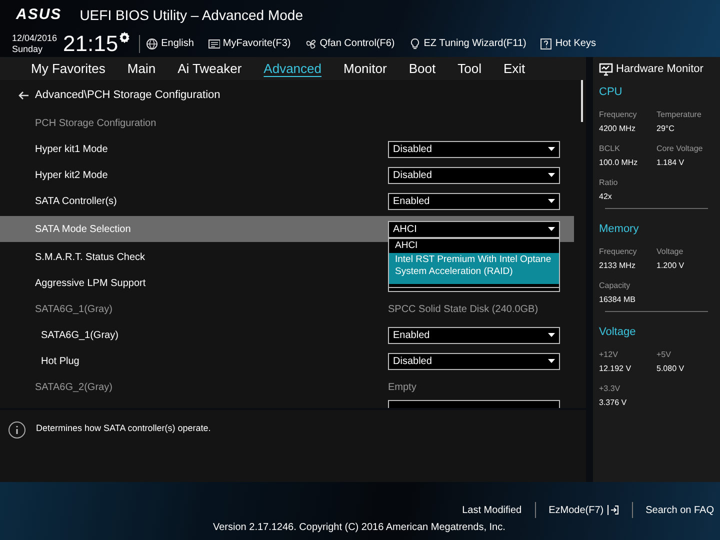  What do you see at coordinates (666, 129) in the screenshot?
I see `metric-value: 29°C` at bounding box center [666, 129].